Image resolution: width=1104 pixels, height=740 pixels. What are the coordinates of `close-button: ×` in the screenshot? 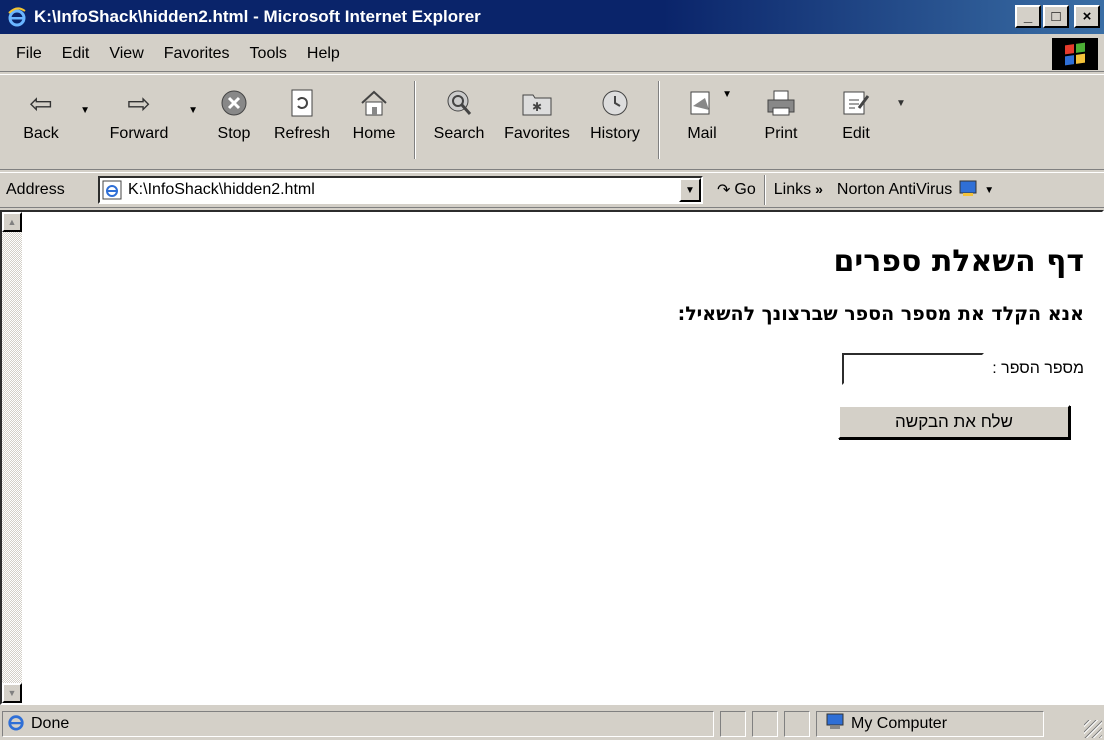 It's located at (1087, 16).